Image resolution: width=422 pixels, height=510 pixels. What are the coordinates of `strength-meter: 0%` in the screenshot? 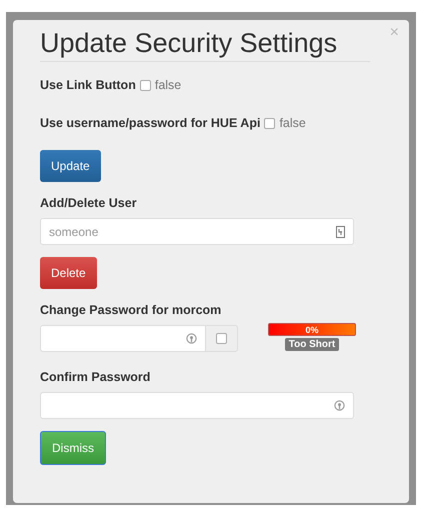 It's located at (312, 329).